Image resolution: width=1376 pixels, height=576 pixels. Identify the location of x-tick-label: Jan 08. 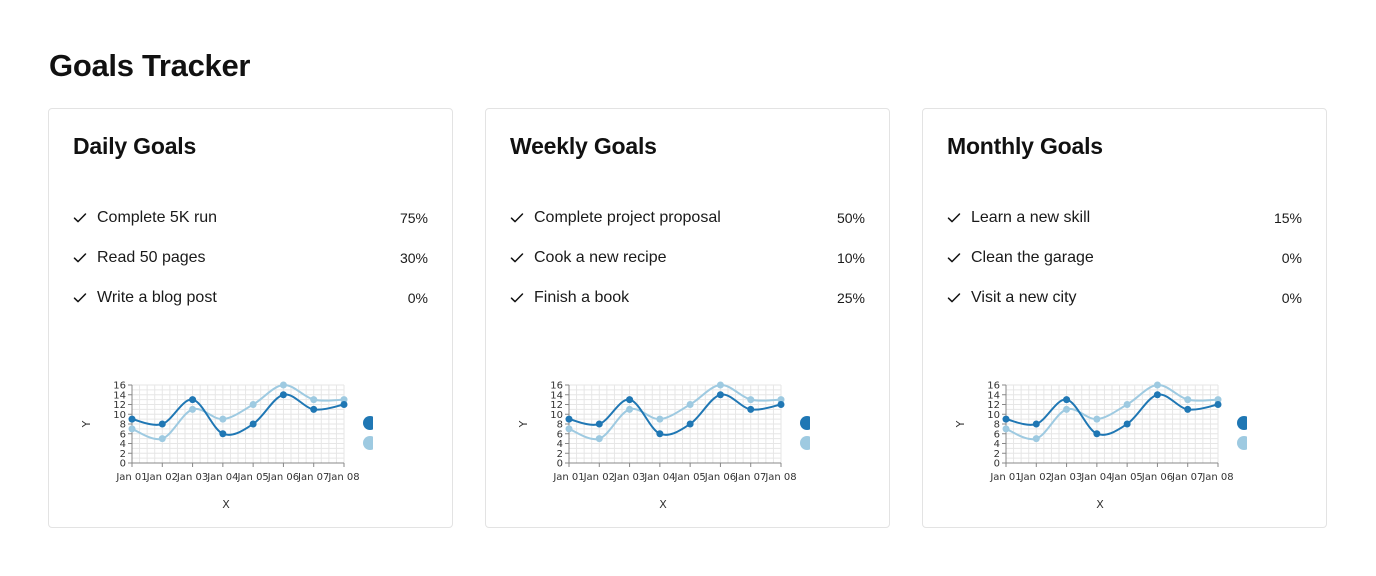
(1217, 477).